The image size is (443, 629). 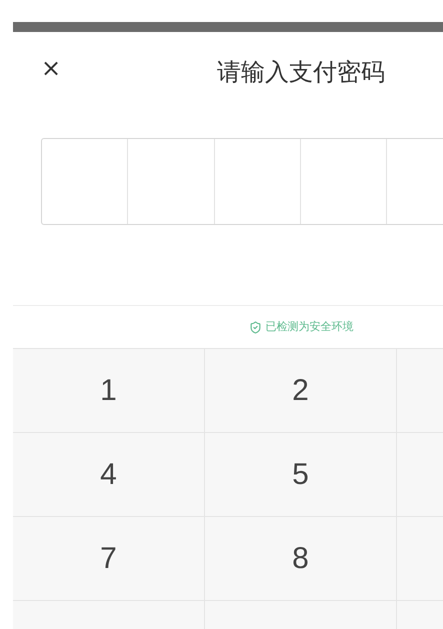 What do you see at coordinates (301, 72) in the screenshot?
I see `dialog-title: 请输入支付密码` at bounding box center [301, 72].